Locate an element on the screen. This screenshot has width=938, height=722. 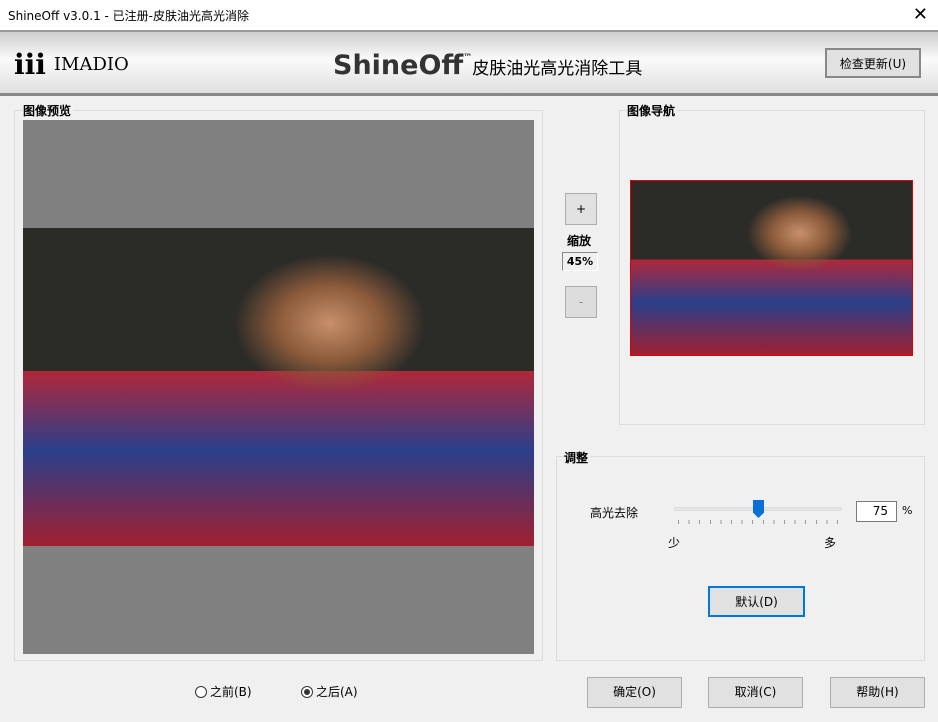
radio-before: 之前(B) is located at coordinates (223, 691).